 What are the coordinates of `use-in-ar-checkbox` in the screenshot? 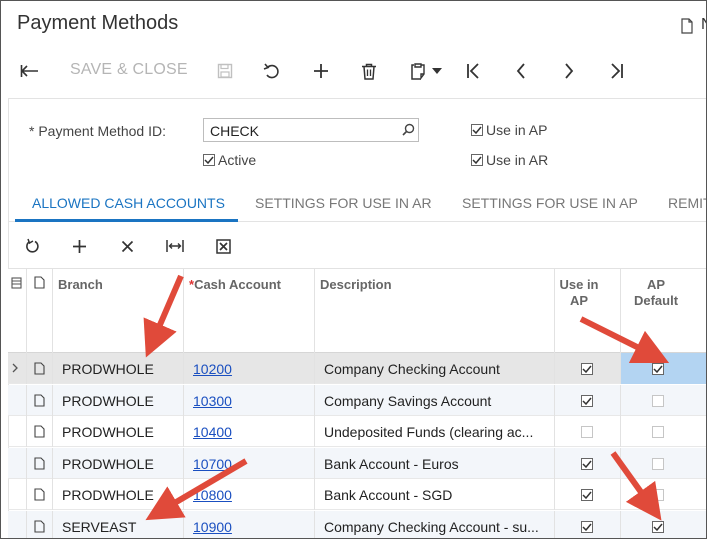 It's located at (477, 160).